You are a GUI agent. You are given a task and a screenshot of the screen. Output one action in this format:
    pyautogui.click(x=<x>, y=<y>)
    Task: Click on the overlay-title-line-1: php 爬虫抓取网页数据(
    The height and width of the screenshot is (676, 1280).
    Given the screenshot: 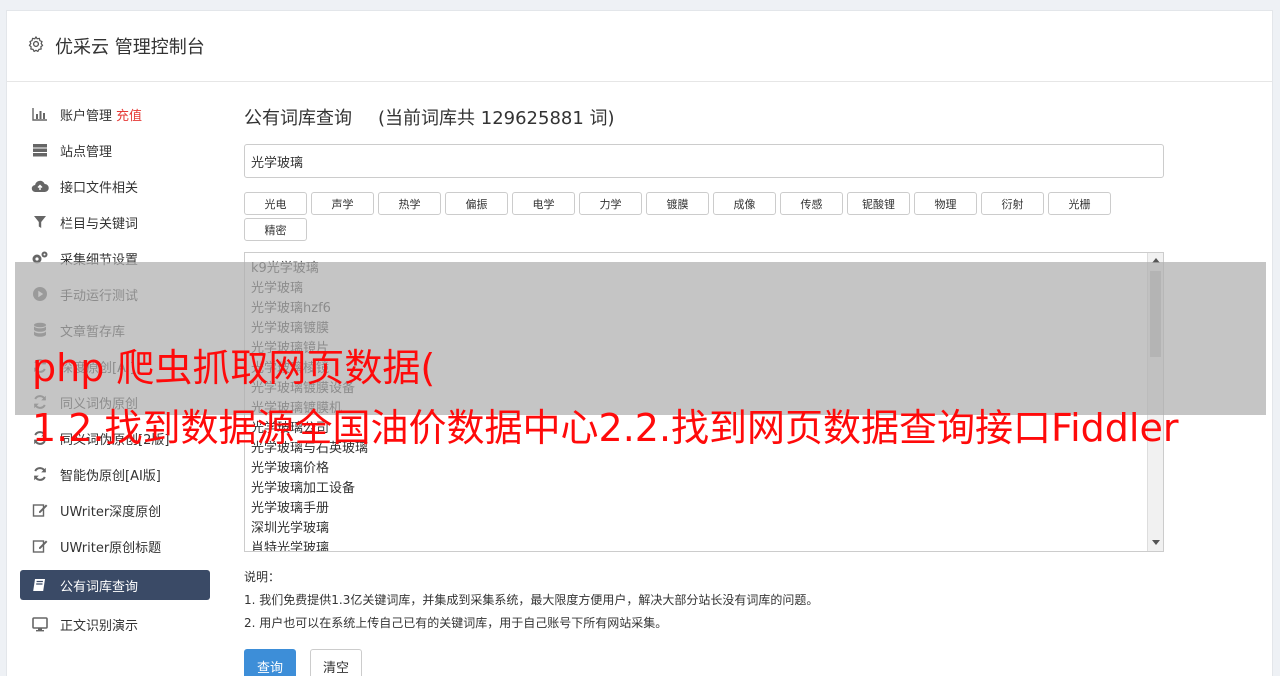 What is the action you would take?
    pyautogui.click(x=234, y=368)
    